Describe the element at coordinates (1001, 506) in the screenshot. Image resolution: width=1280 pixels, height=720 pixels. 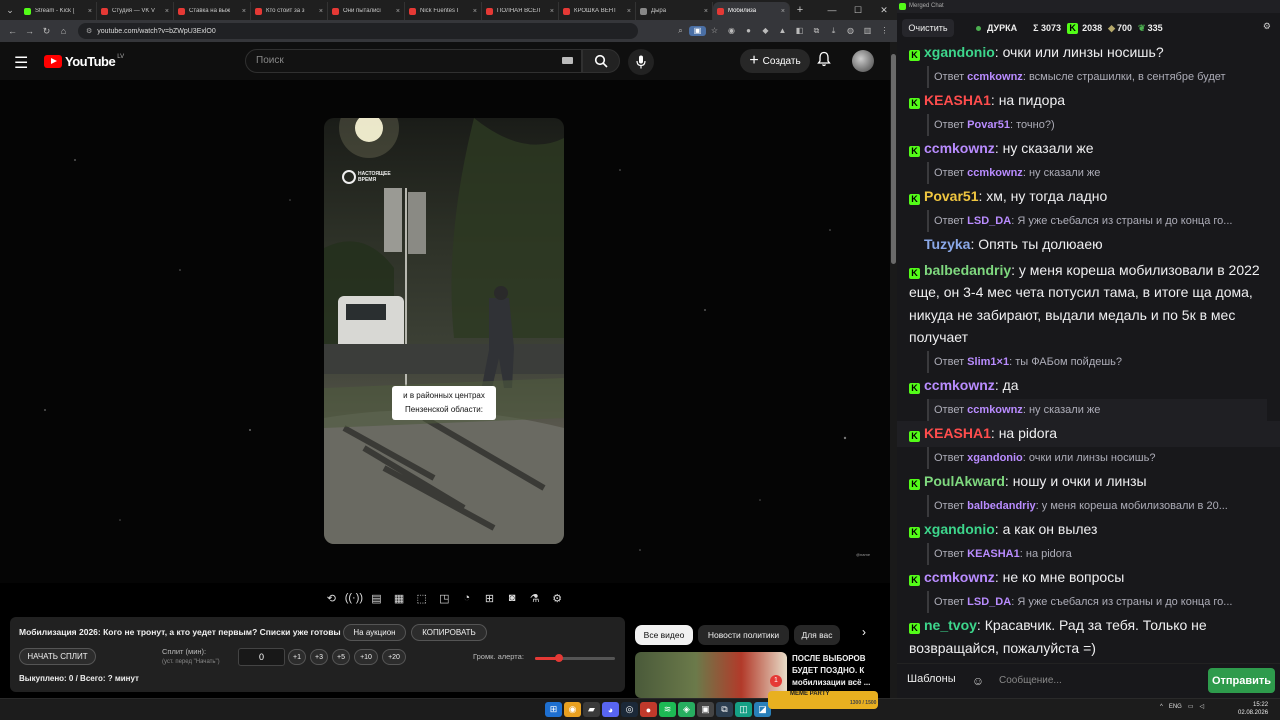
I see `reply-username: balbedandriy` at that location.